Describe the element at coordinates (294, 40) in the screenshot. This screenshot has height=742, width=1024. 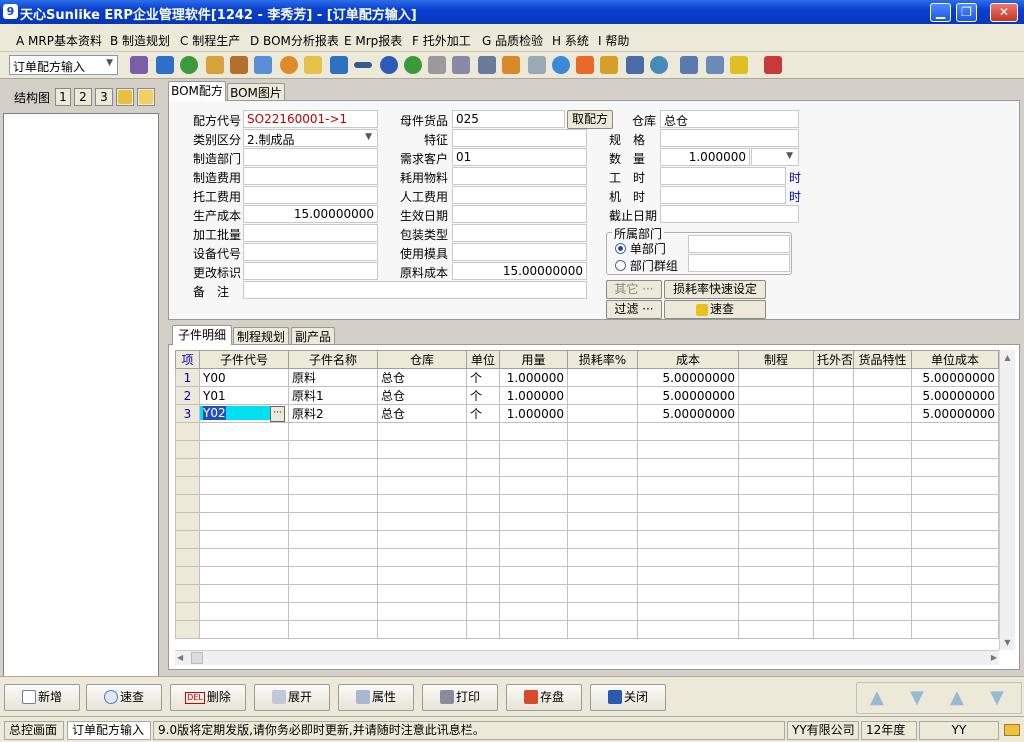
I see `menu-bom-reports: D BOM分析报表` at that location.